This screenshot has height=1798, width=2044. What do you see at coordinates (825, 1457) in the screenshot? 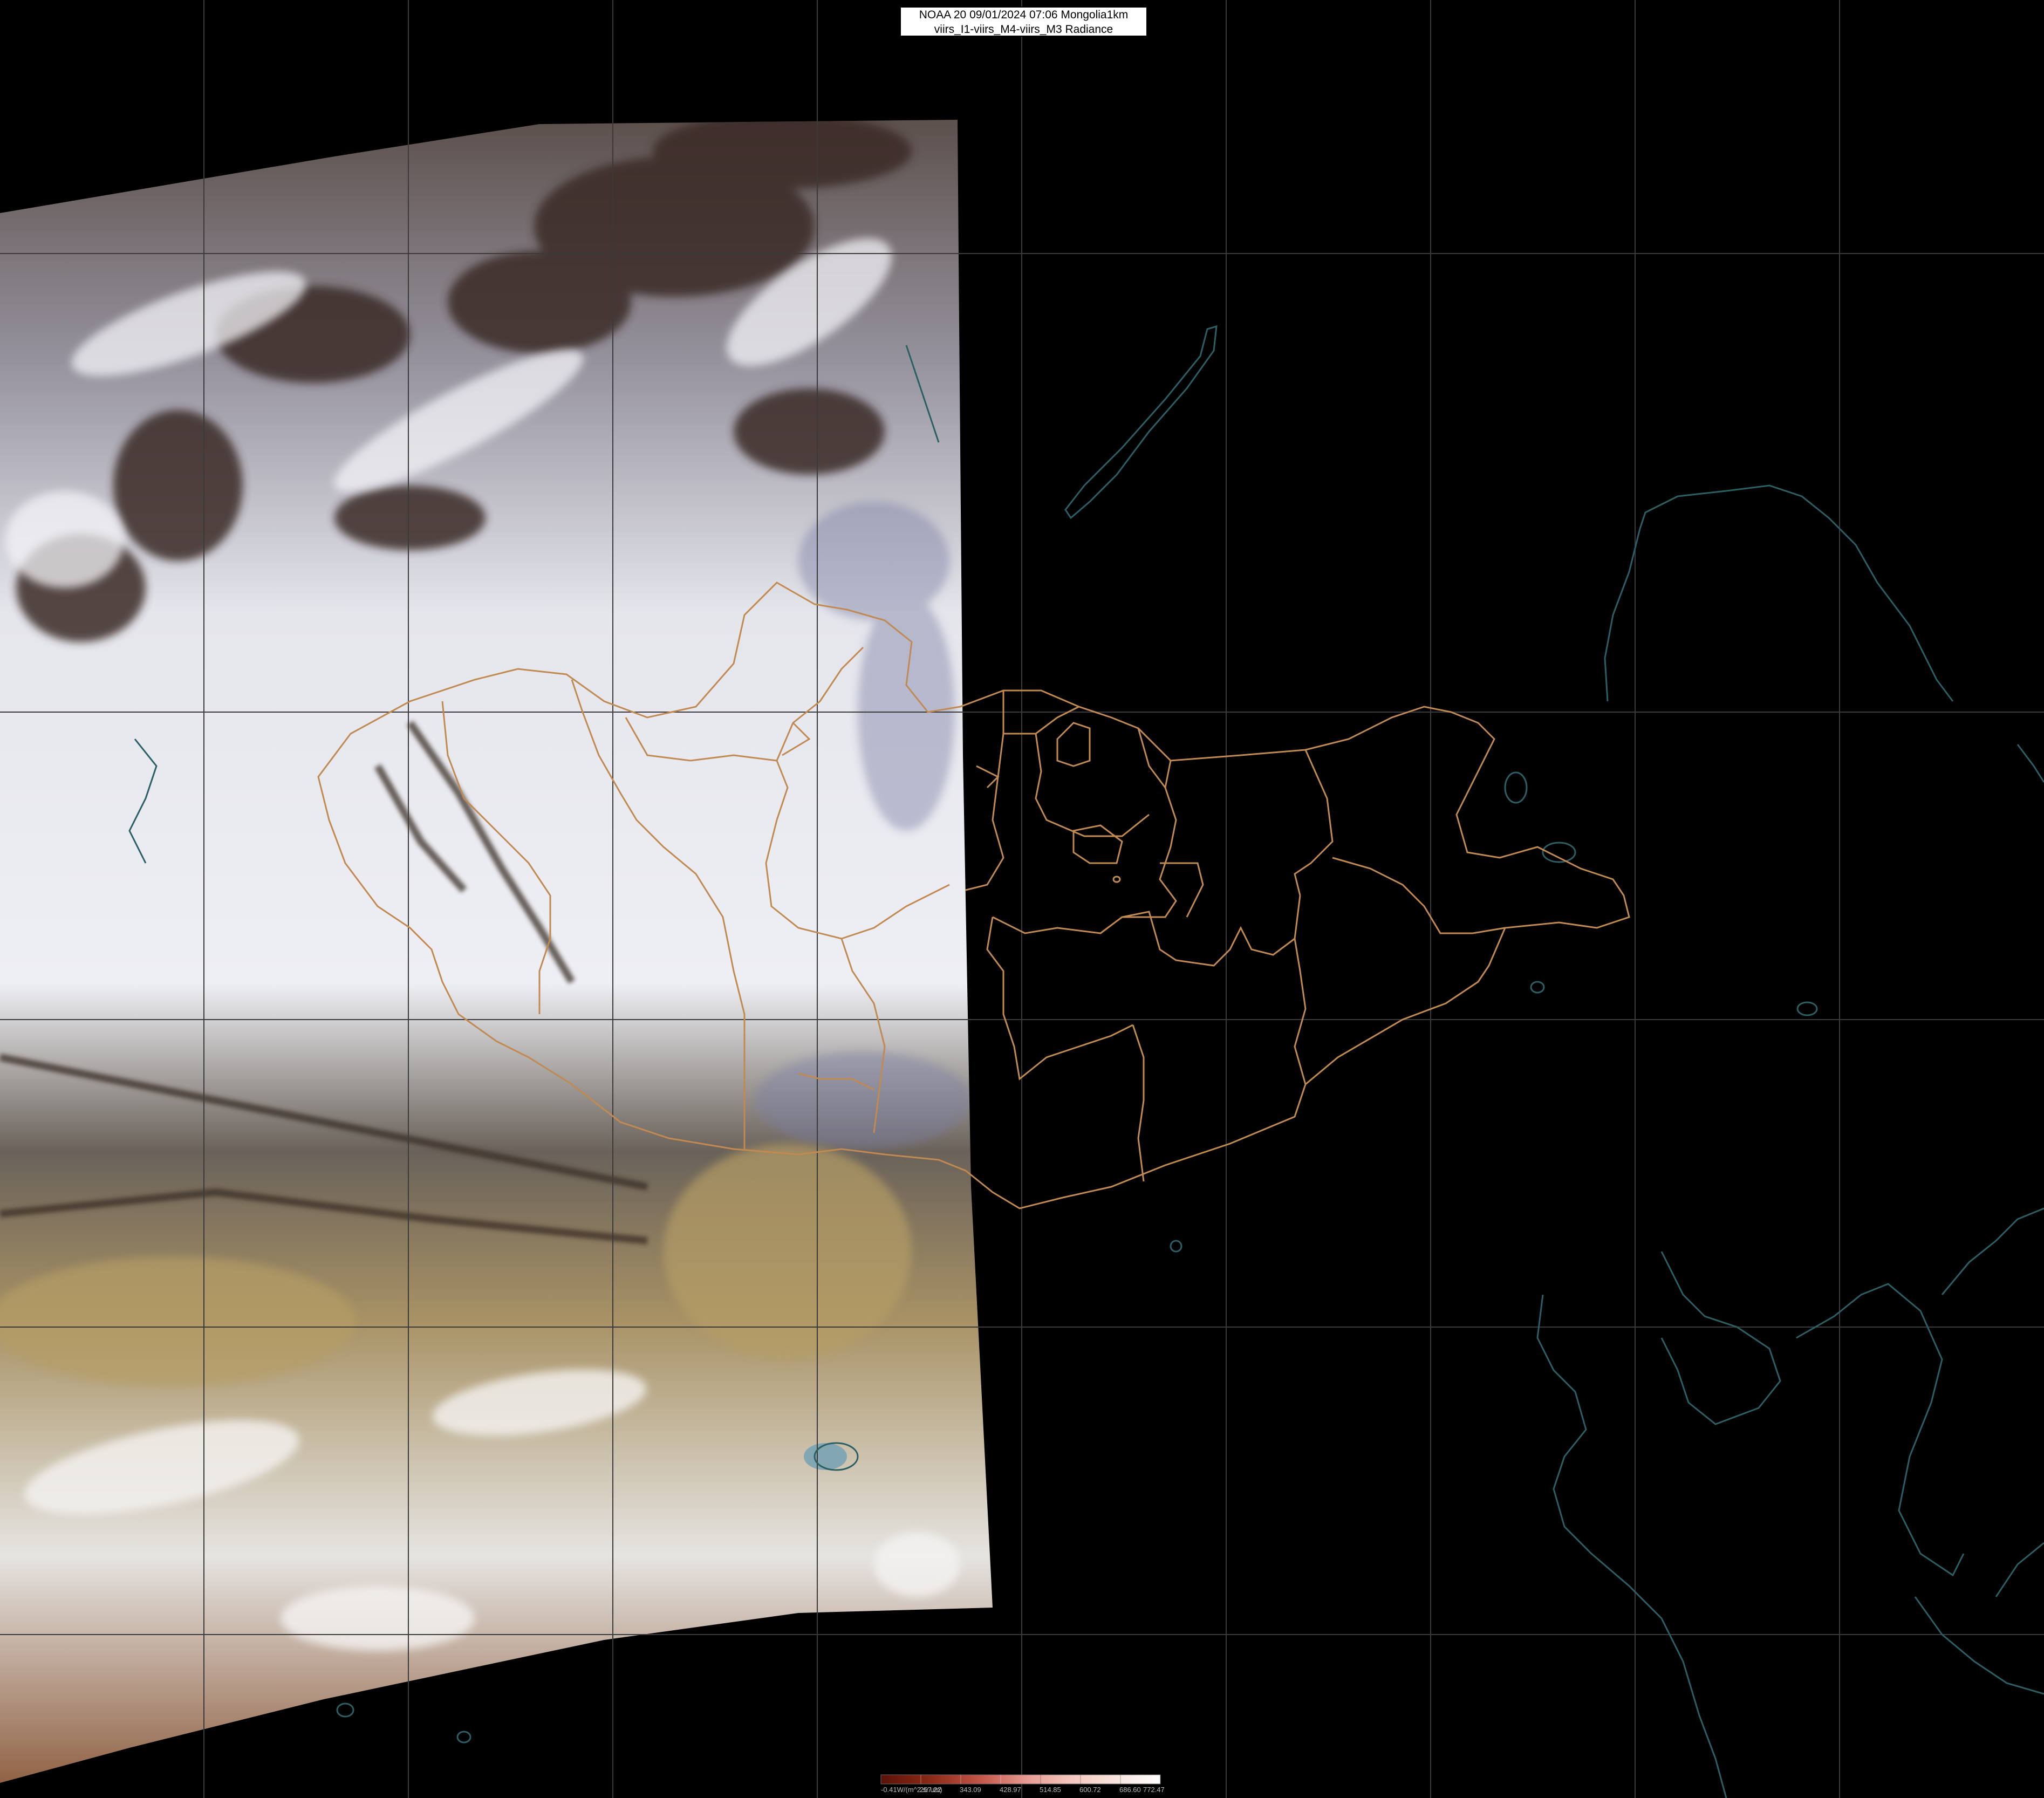
I see `lake` at bounding box center [825, 1457].